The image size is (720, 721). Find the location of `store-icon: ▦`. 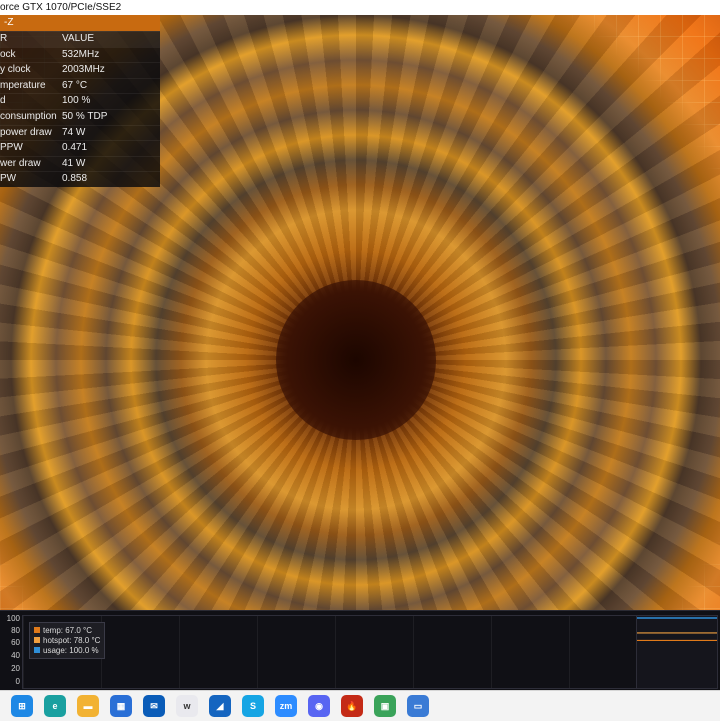

store-icon: ▦ is located at coordinates (121, 706).